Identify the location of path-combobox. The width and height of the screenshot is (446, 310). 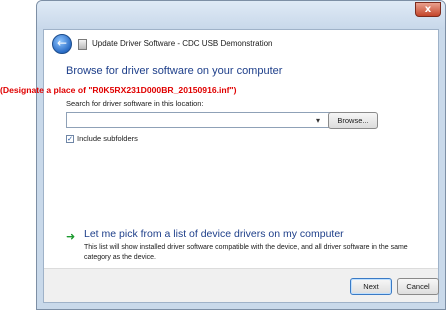
(202, 120).